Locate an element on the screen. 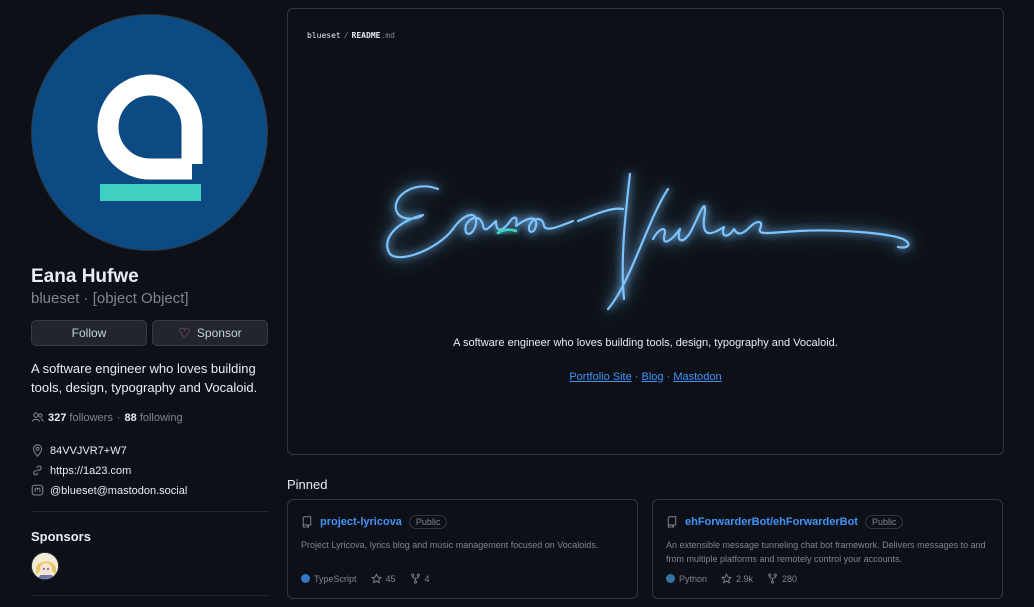  sponsor-button: ♡ Sponsor is located at coordinates (210, 333).